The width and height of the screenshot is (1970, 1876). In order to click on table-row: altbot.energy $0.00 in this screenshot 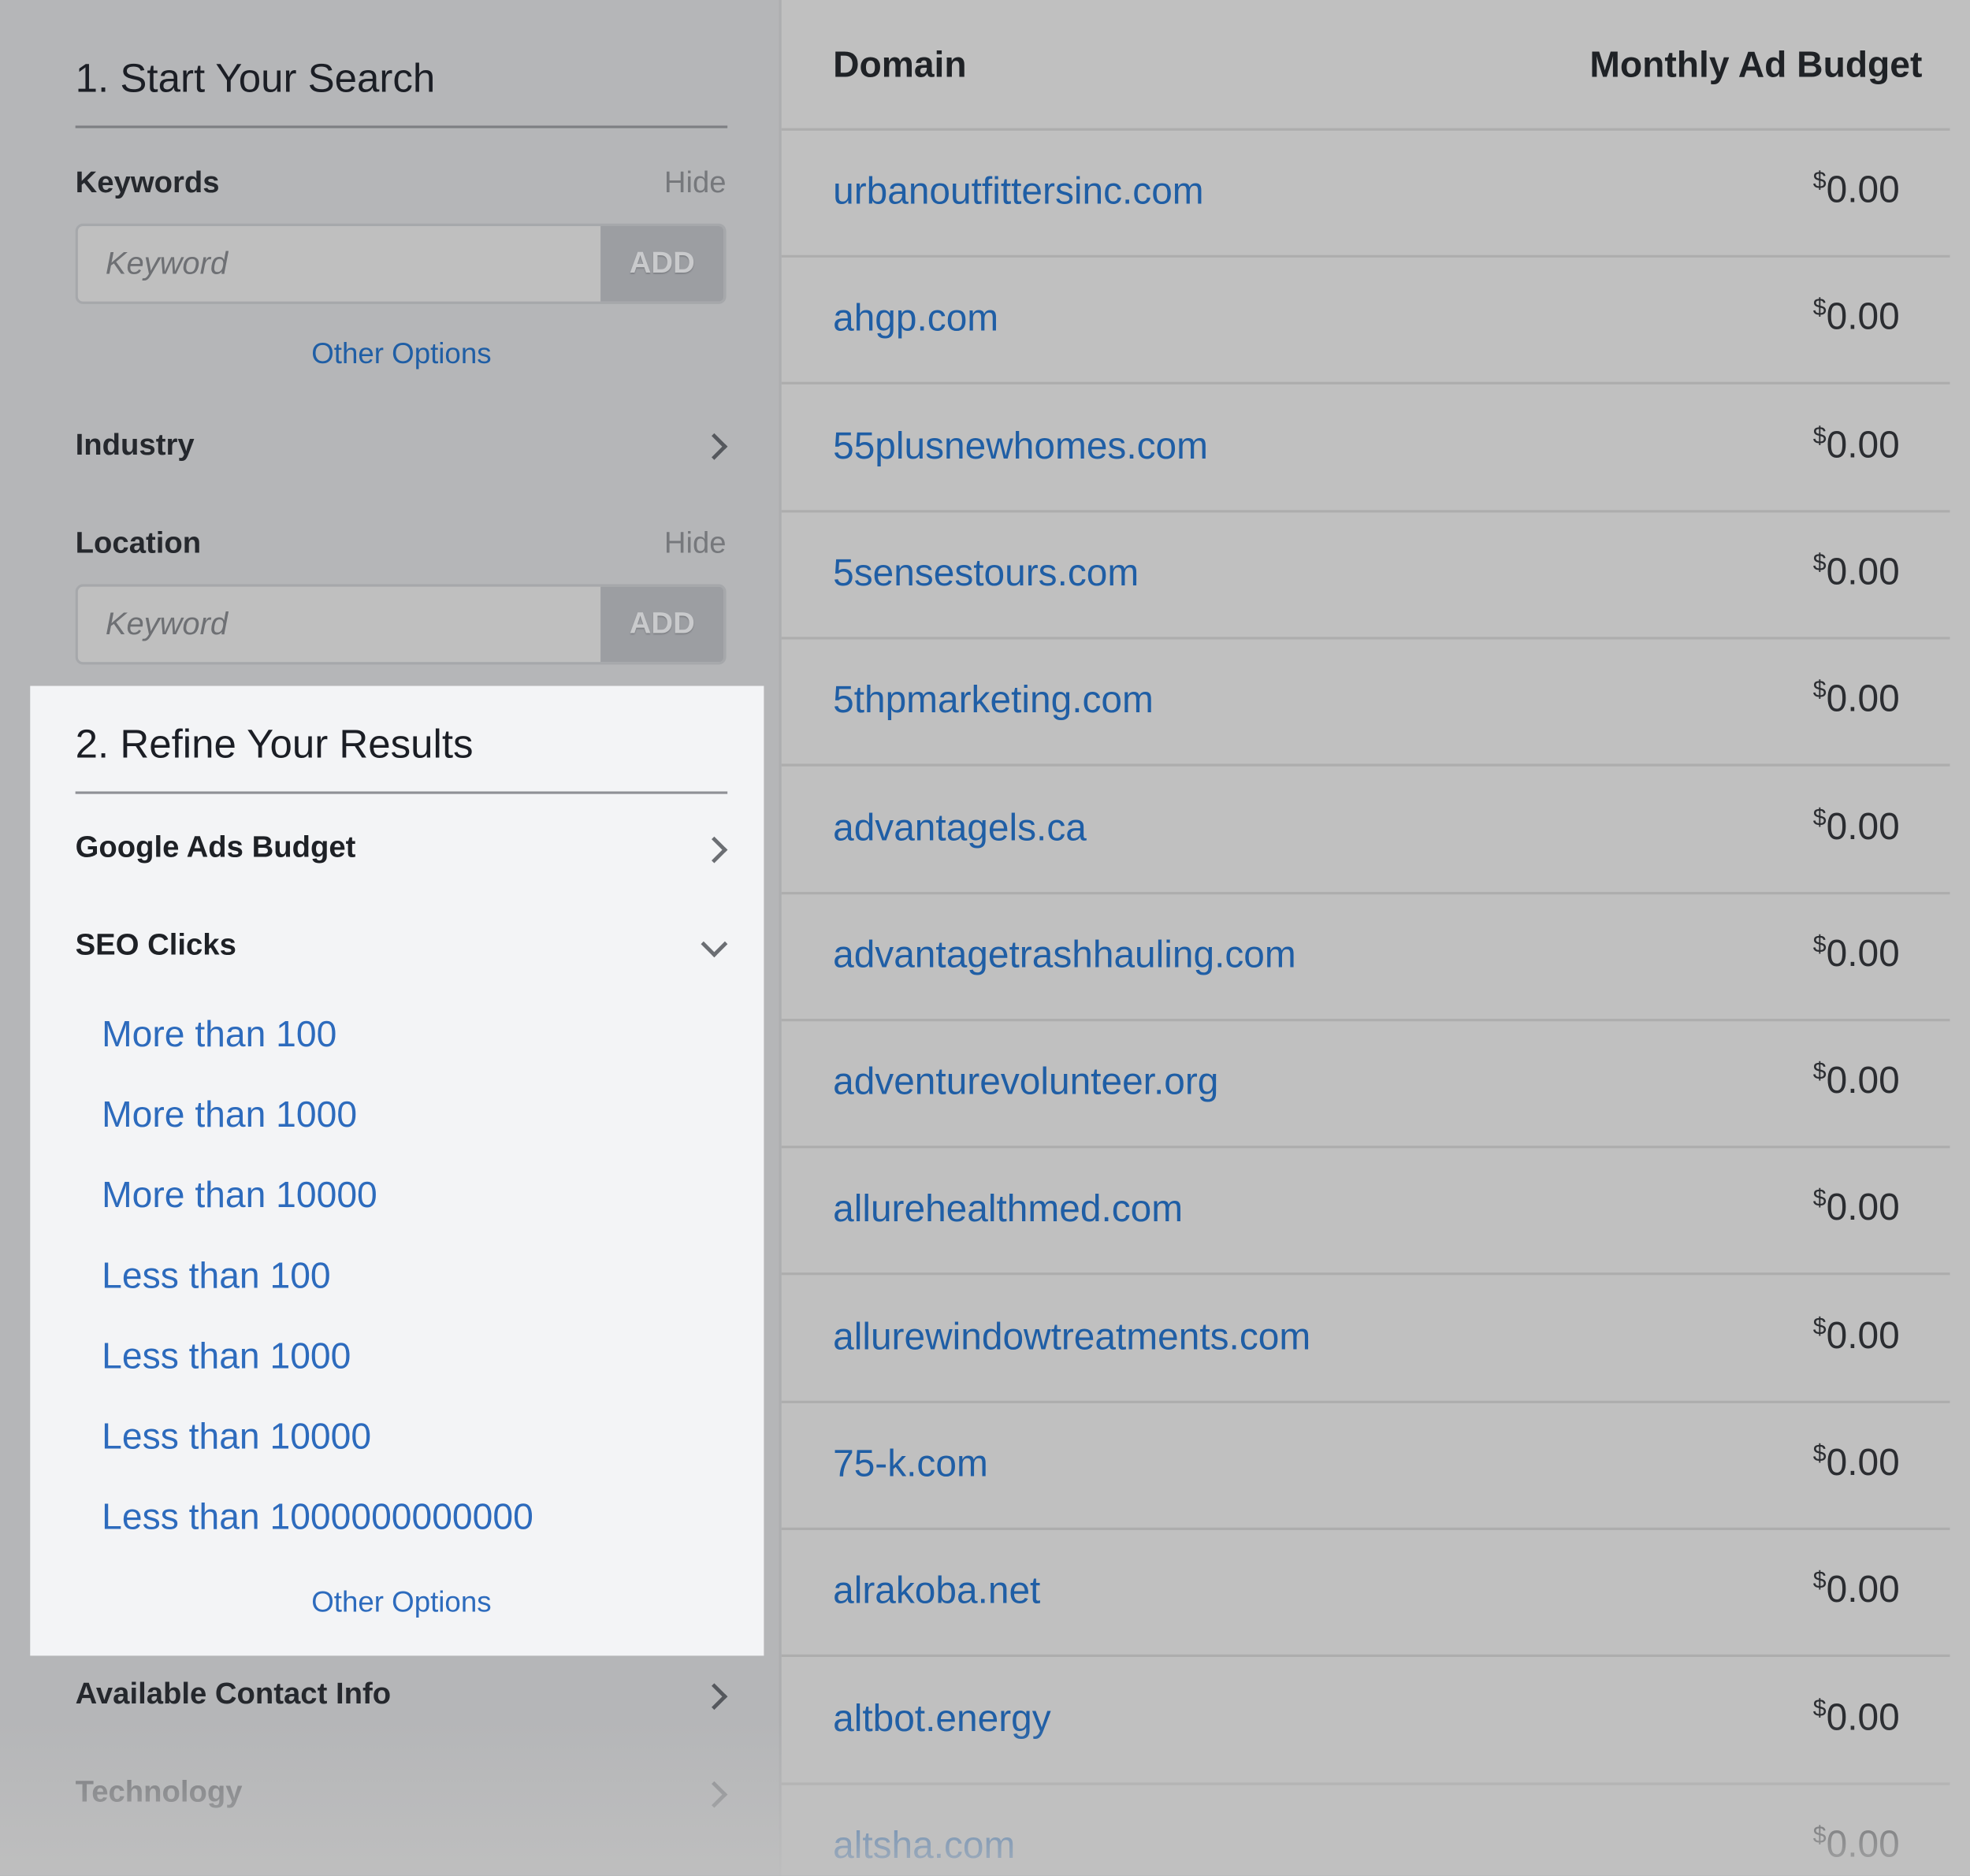, I will do `click(1365, 1720)`.